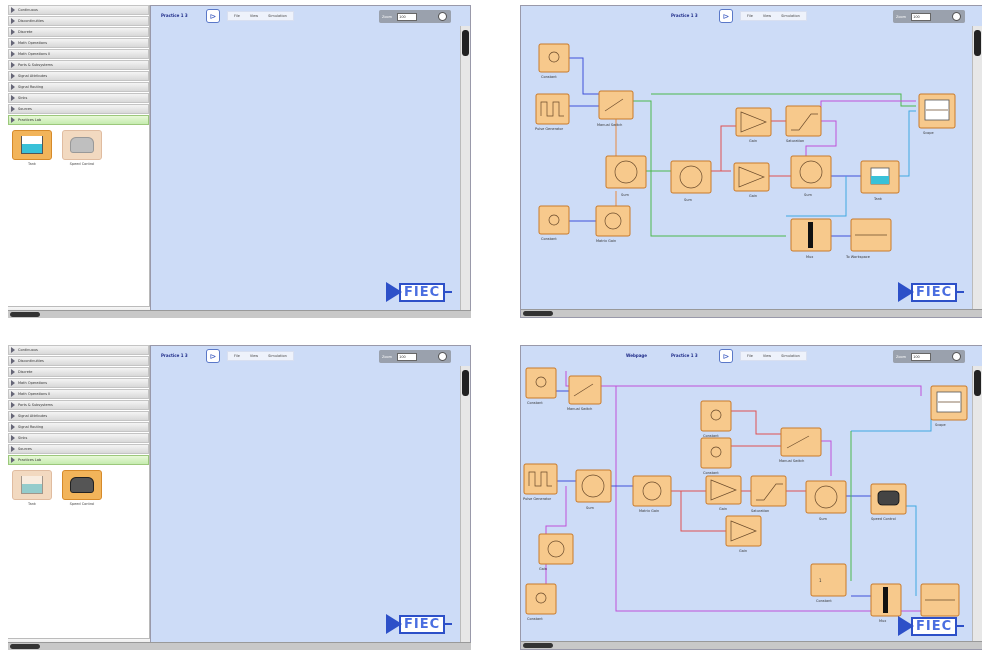  What do you see at coordinates (422, 624) in the screenshot?
I see `fiec-logo: FIEC` at bounding box center [422, 624].